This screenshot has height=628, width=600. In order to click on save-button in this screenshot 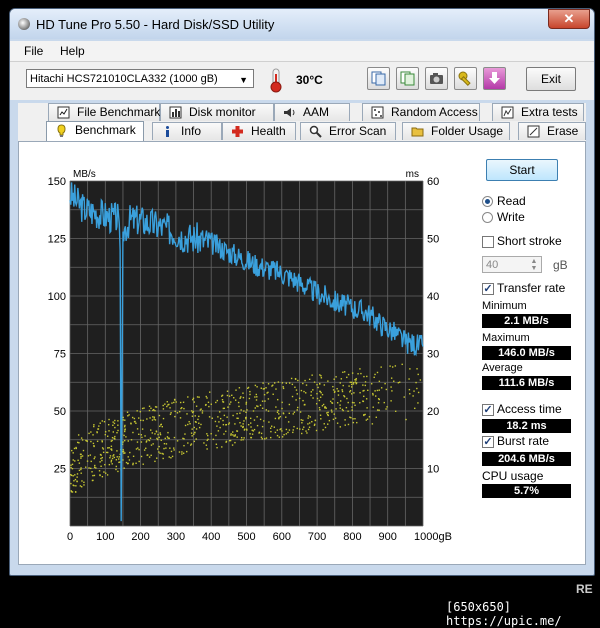, I will do `click(494, 78)`.